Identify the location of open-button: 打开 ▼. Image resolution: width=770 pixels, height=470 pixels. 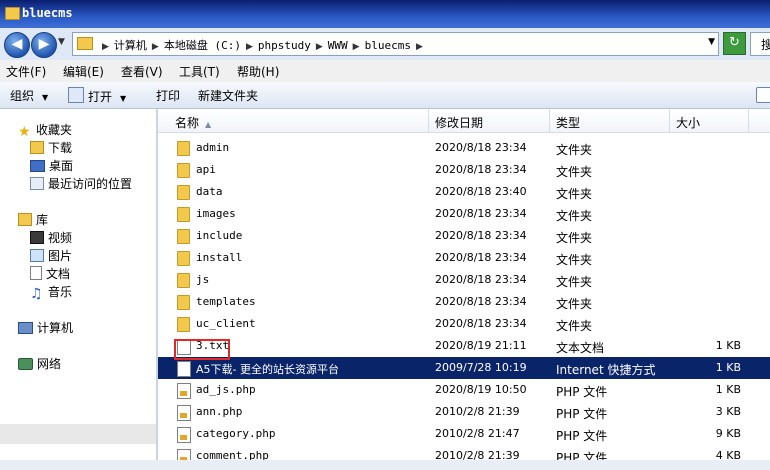
(97, 96).